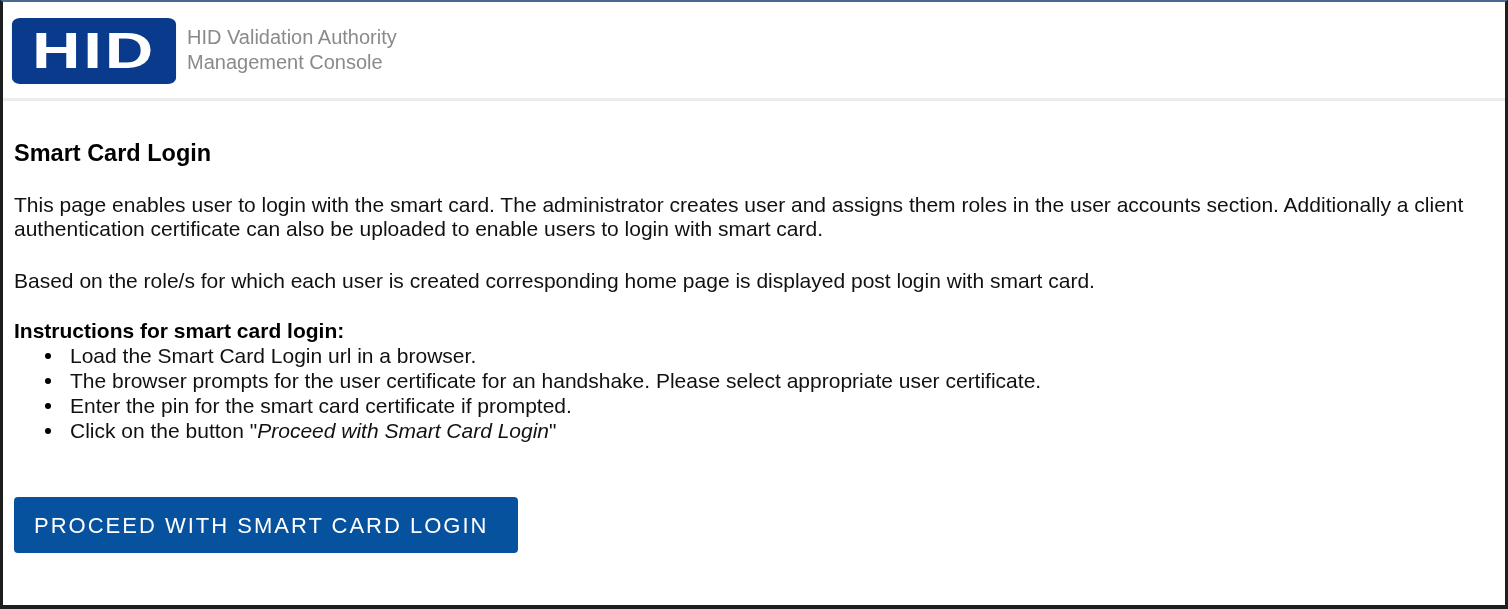 The height and width of the screenshot is (609, 1508). I want to click on instruction-item: The browser prompts for the user certificate for an handshake. Please select appropriate user certificate., so click(556, 380).